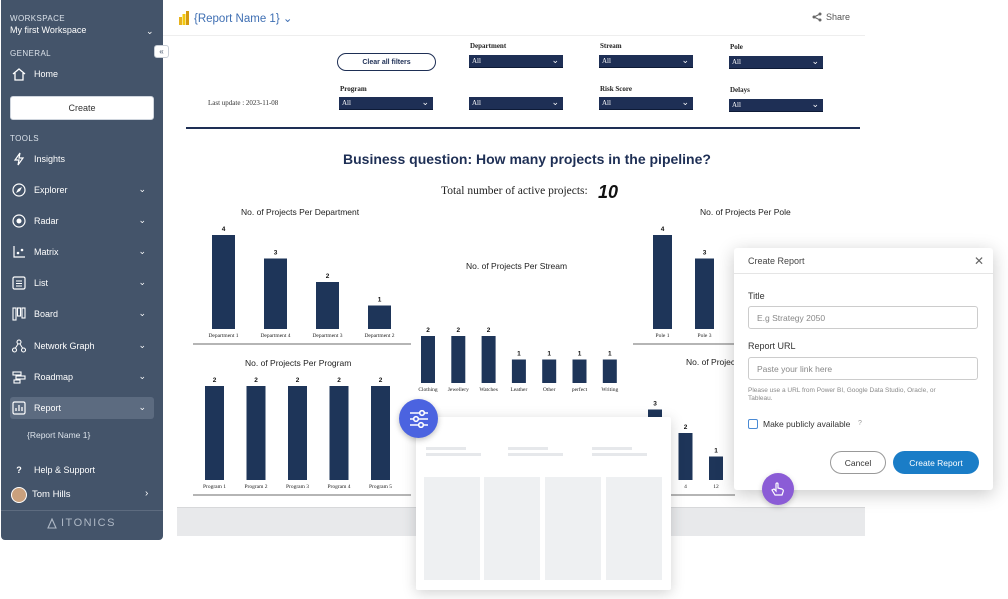  I want to click on loading-skeleton-card, so click(543, 503).